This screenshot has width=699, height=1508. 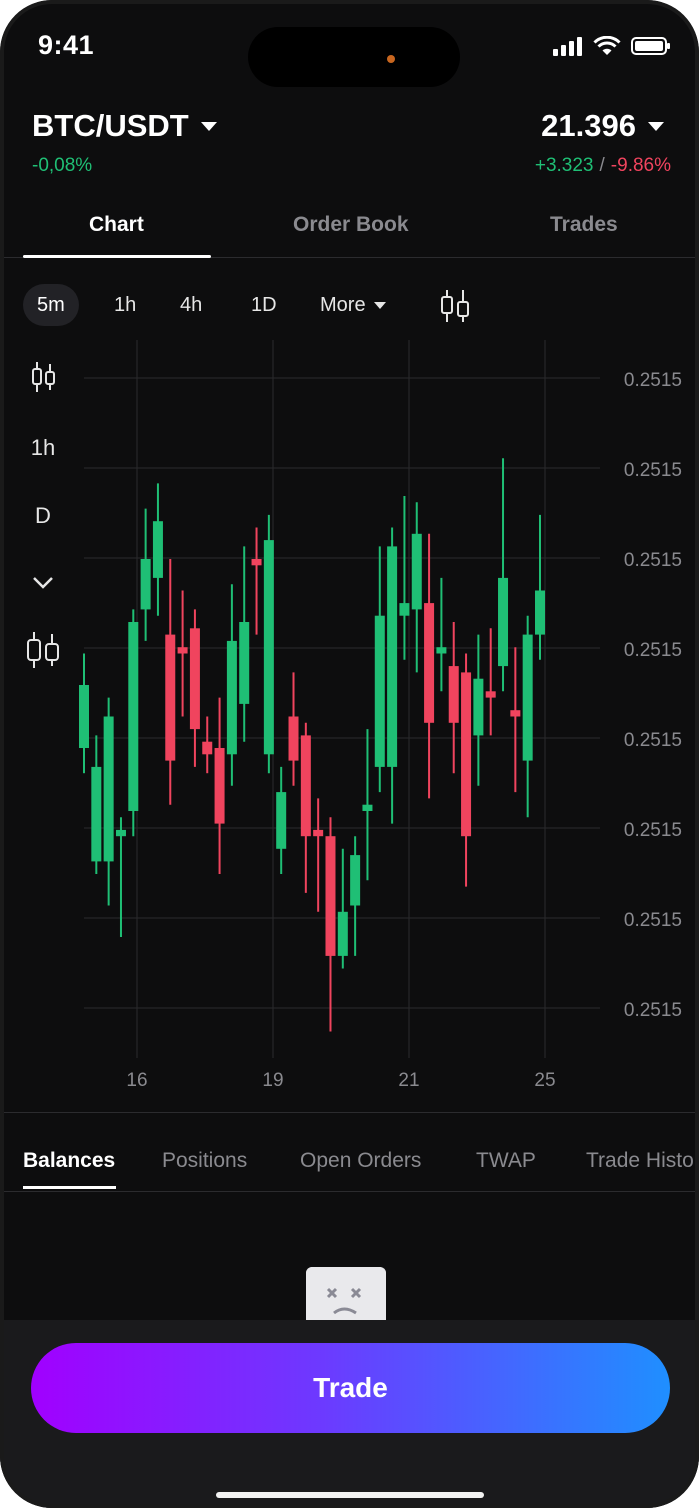 What do you see at coordinates (66, 45) in the screenshot?
I see `status-time: 9:41` at bounding box center [66, 45].